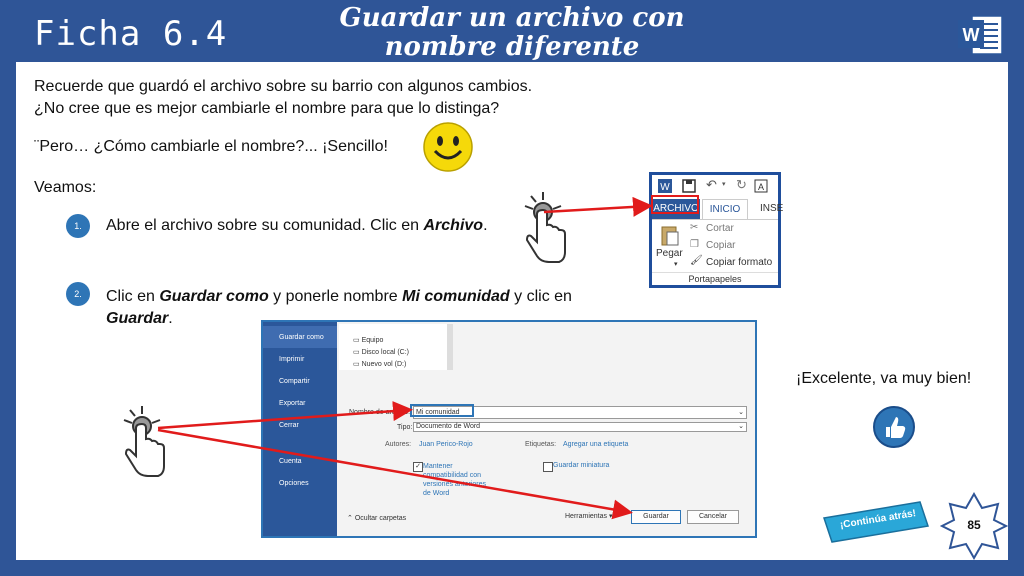 This screenshot has width=1024, height=576. I want to click on arrow-to-archivo, so click(598, 206).